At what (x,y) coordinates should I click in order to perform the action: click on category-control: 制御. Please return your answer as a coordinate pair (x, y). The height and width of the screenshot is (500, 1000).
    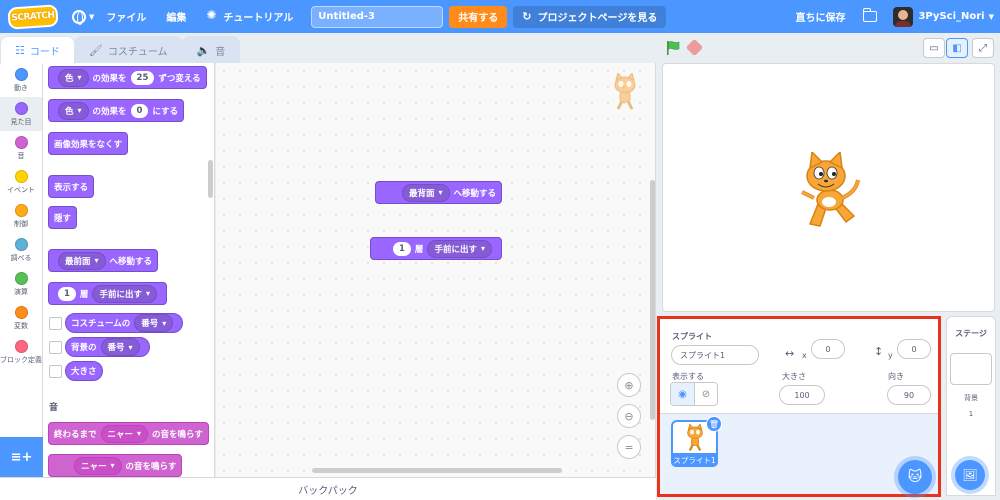
    Looking at the image, I should click on (21, 216).